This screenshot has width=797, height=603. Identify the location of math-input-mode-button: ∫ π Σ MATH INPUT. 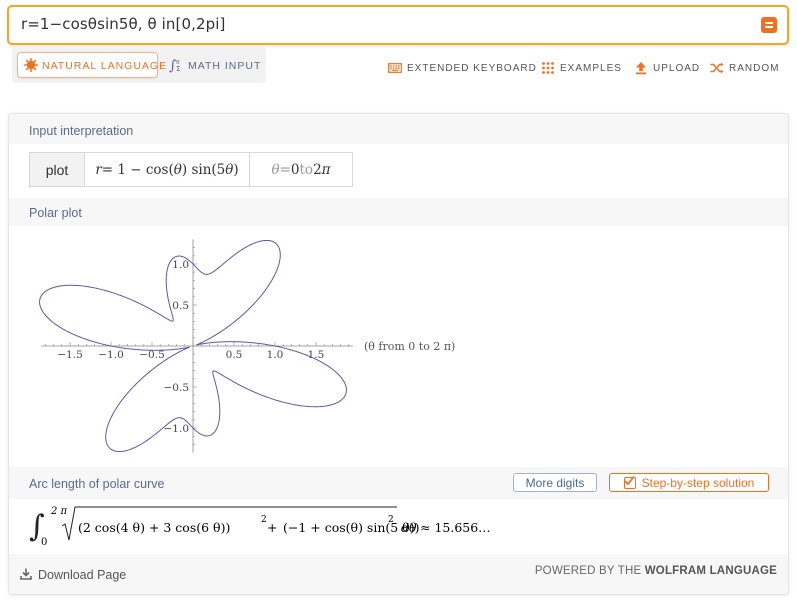
(216, 66).